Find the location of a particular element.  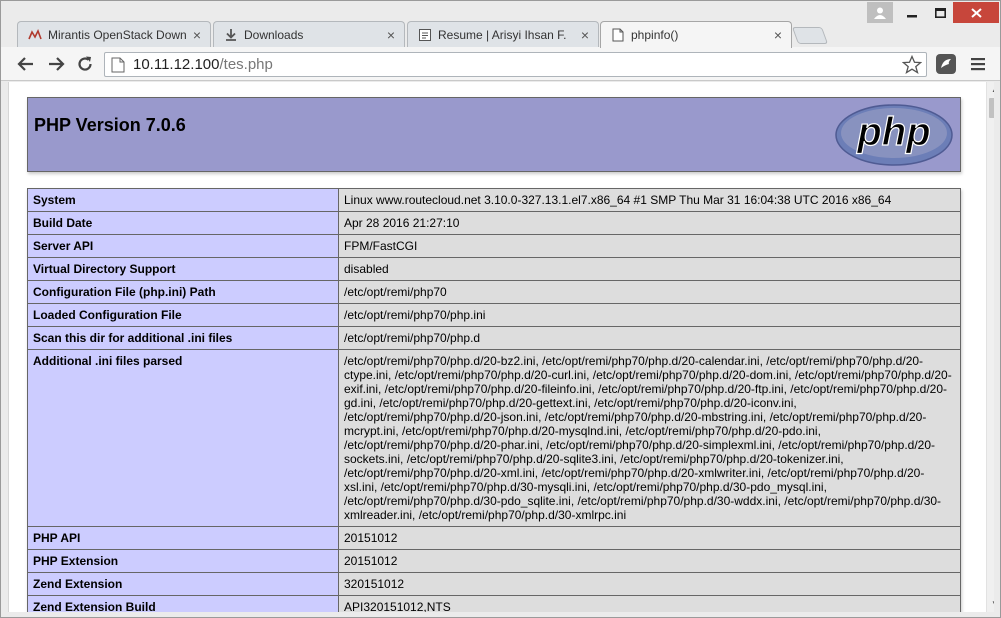

row-key: System is located at coordinates (183, 200).